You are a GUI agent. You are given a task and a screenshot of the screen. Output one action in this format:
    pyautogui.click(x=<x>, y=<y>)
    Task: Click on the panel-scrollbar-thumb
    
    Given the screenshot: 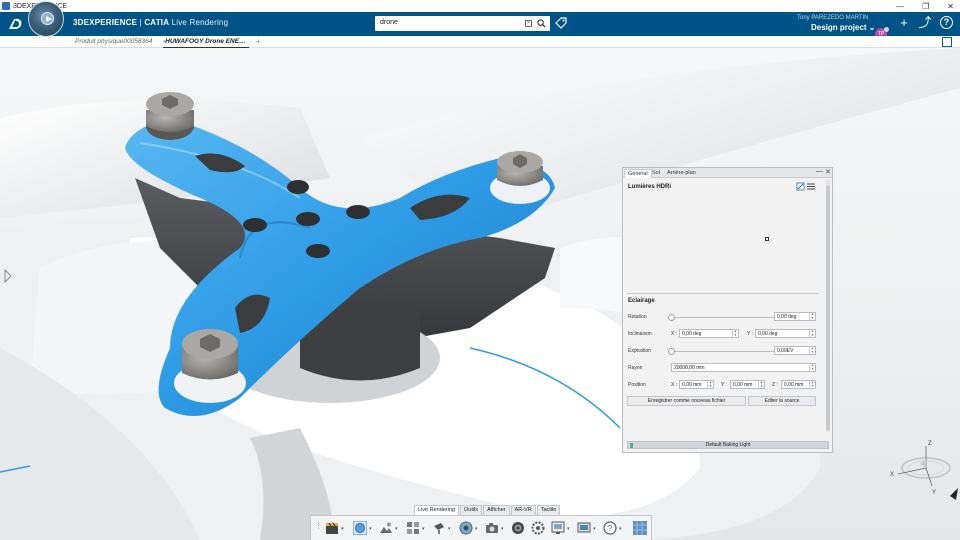 What is the action you would take?
    pyautogui.click(x=828, y=308)
    